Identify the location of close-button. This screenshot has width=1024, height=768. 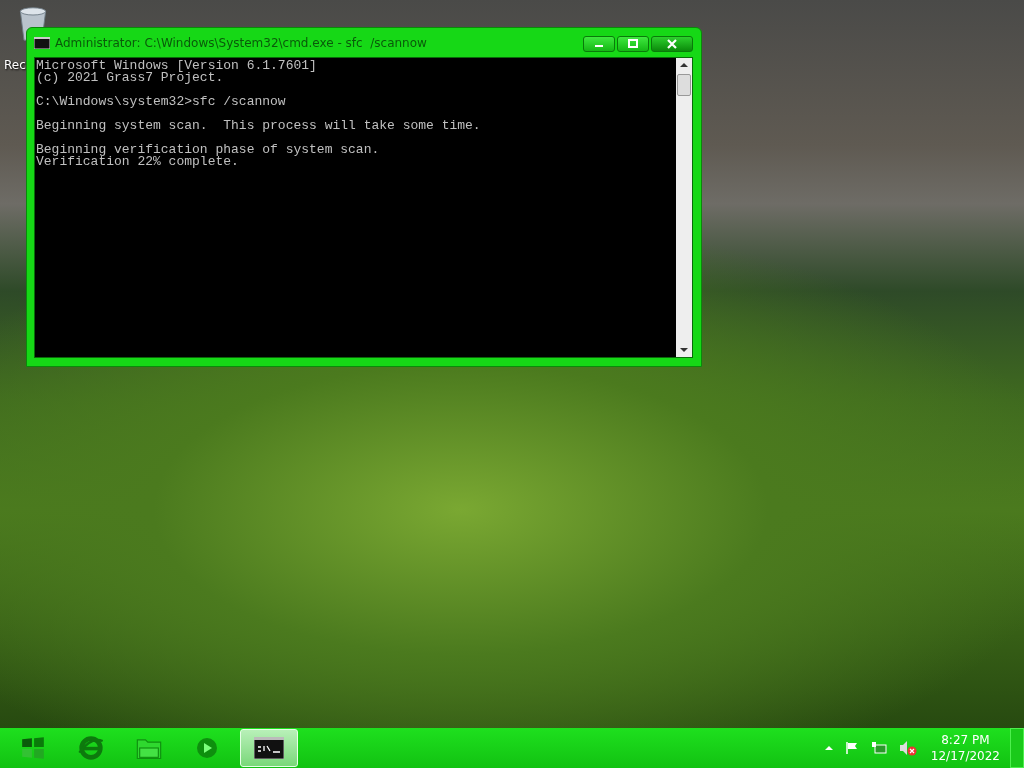
(672, 44).